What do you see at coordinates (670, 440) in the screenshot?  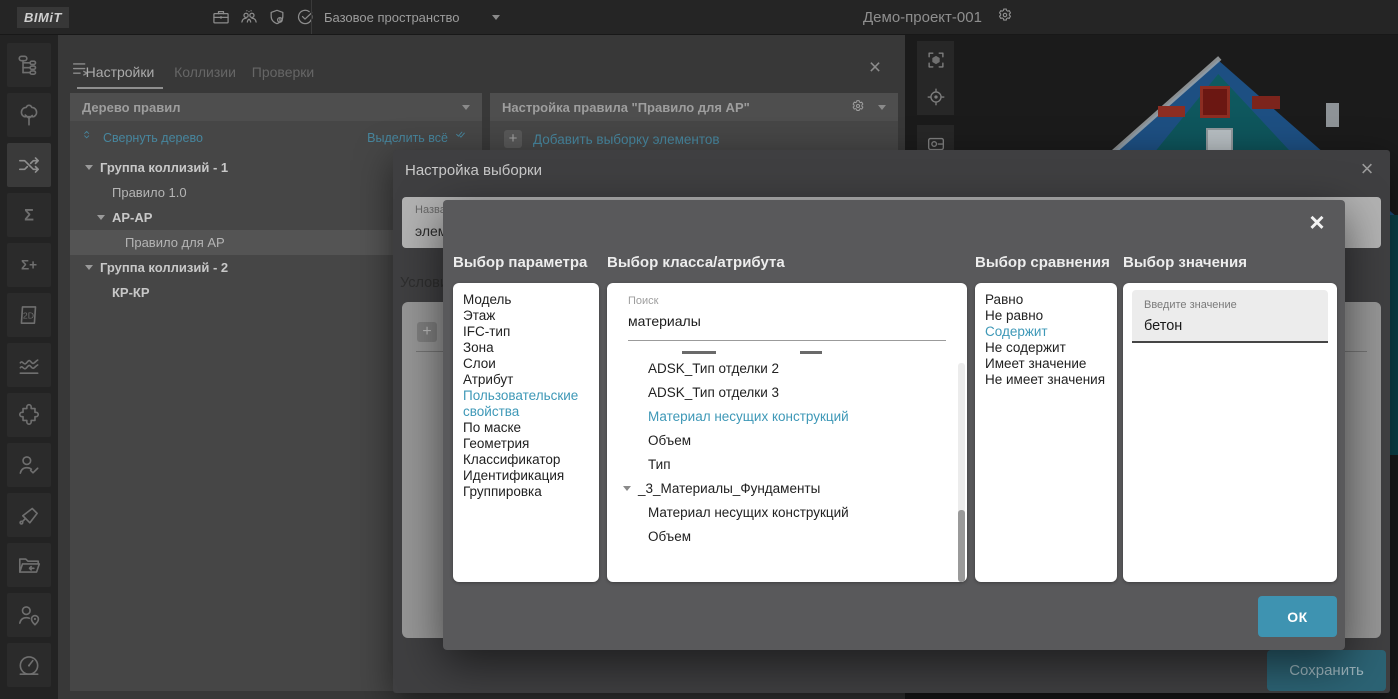 I see `list-item-label: Объем` at bounding box center [670, 440].